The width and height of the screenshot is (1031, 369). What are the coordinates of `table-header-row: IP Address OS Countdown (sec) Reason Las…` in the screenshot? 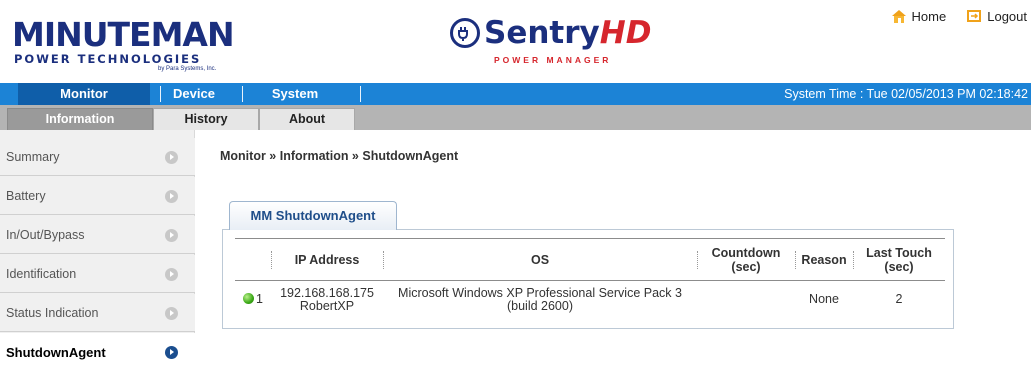 It's located at (590, 259).